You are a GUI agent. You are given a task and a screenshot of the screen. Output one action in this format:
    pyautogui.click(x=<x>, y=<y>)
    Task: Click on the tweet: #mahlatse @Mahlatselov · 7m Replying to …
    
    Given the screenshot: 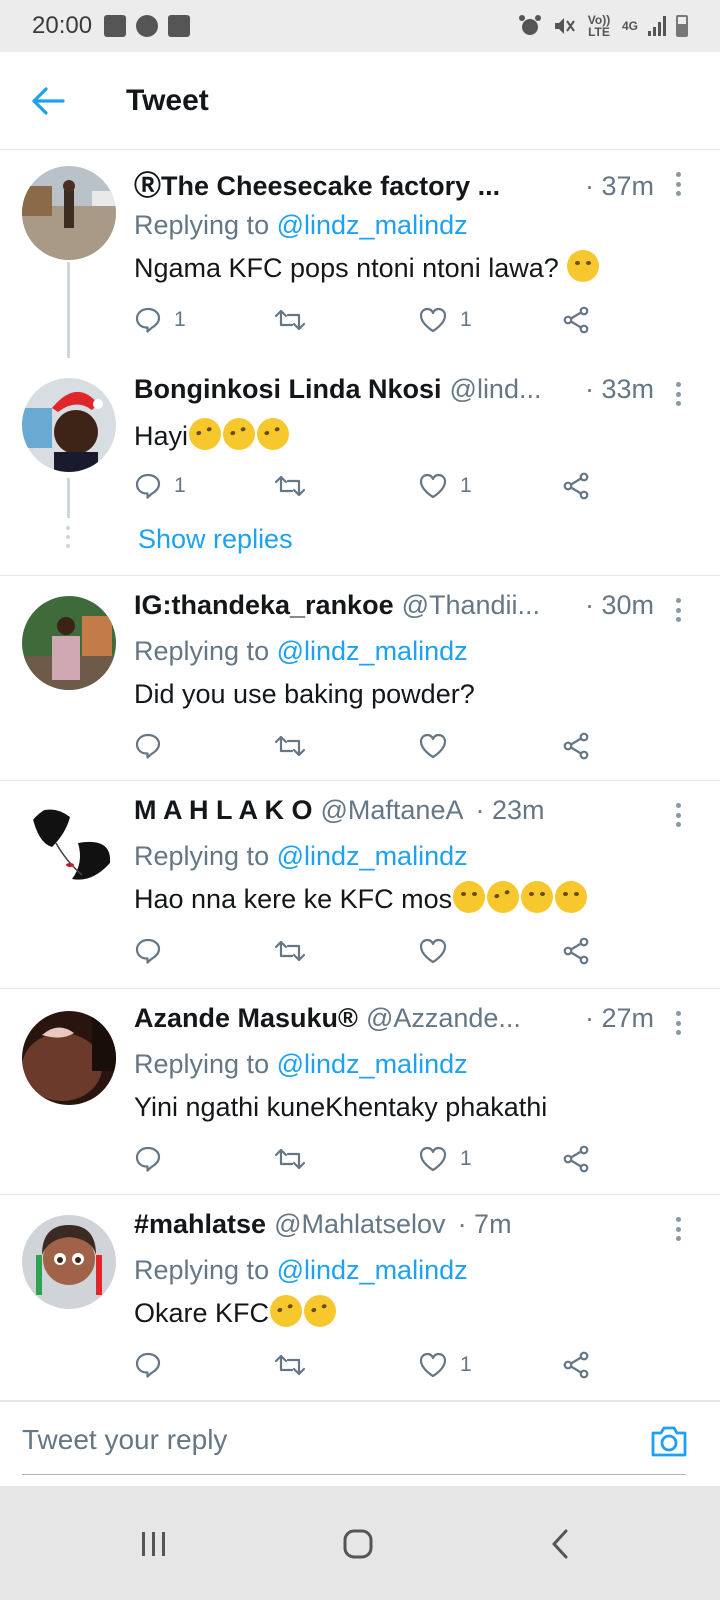 What is the action you would take?
    pyautogui.click(x=360, y=1298)
    